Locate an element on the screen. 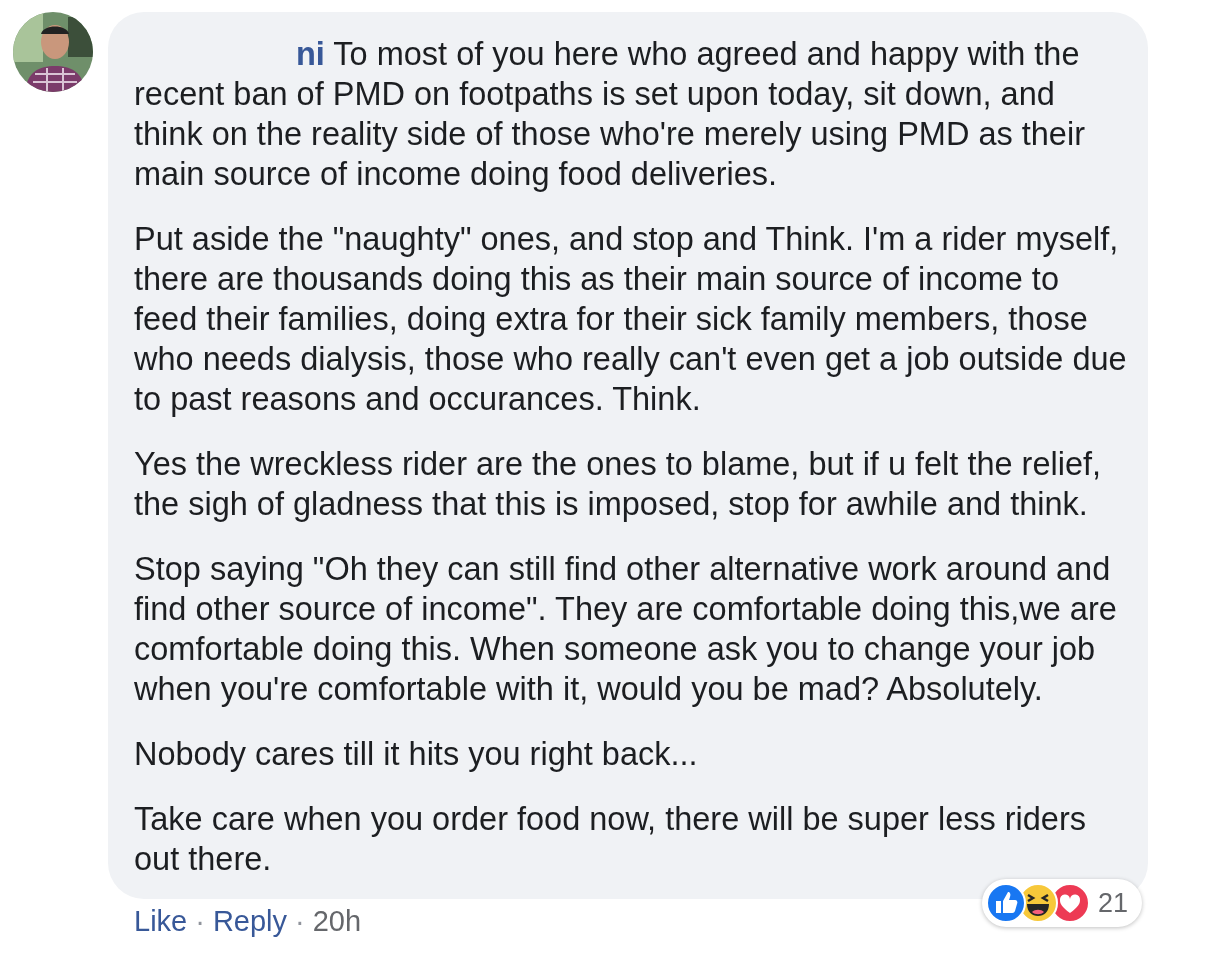  reactions-summary: 21 is located at coordinates (1061, 903).